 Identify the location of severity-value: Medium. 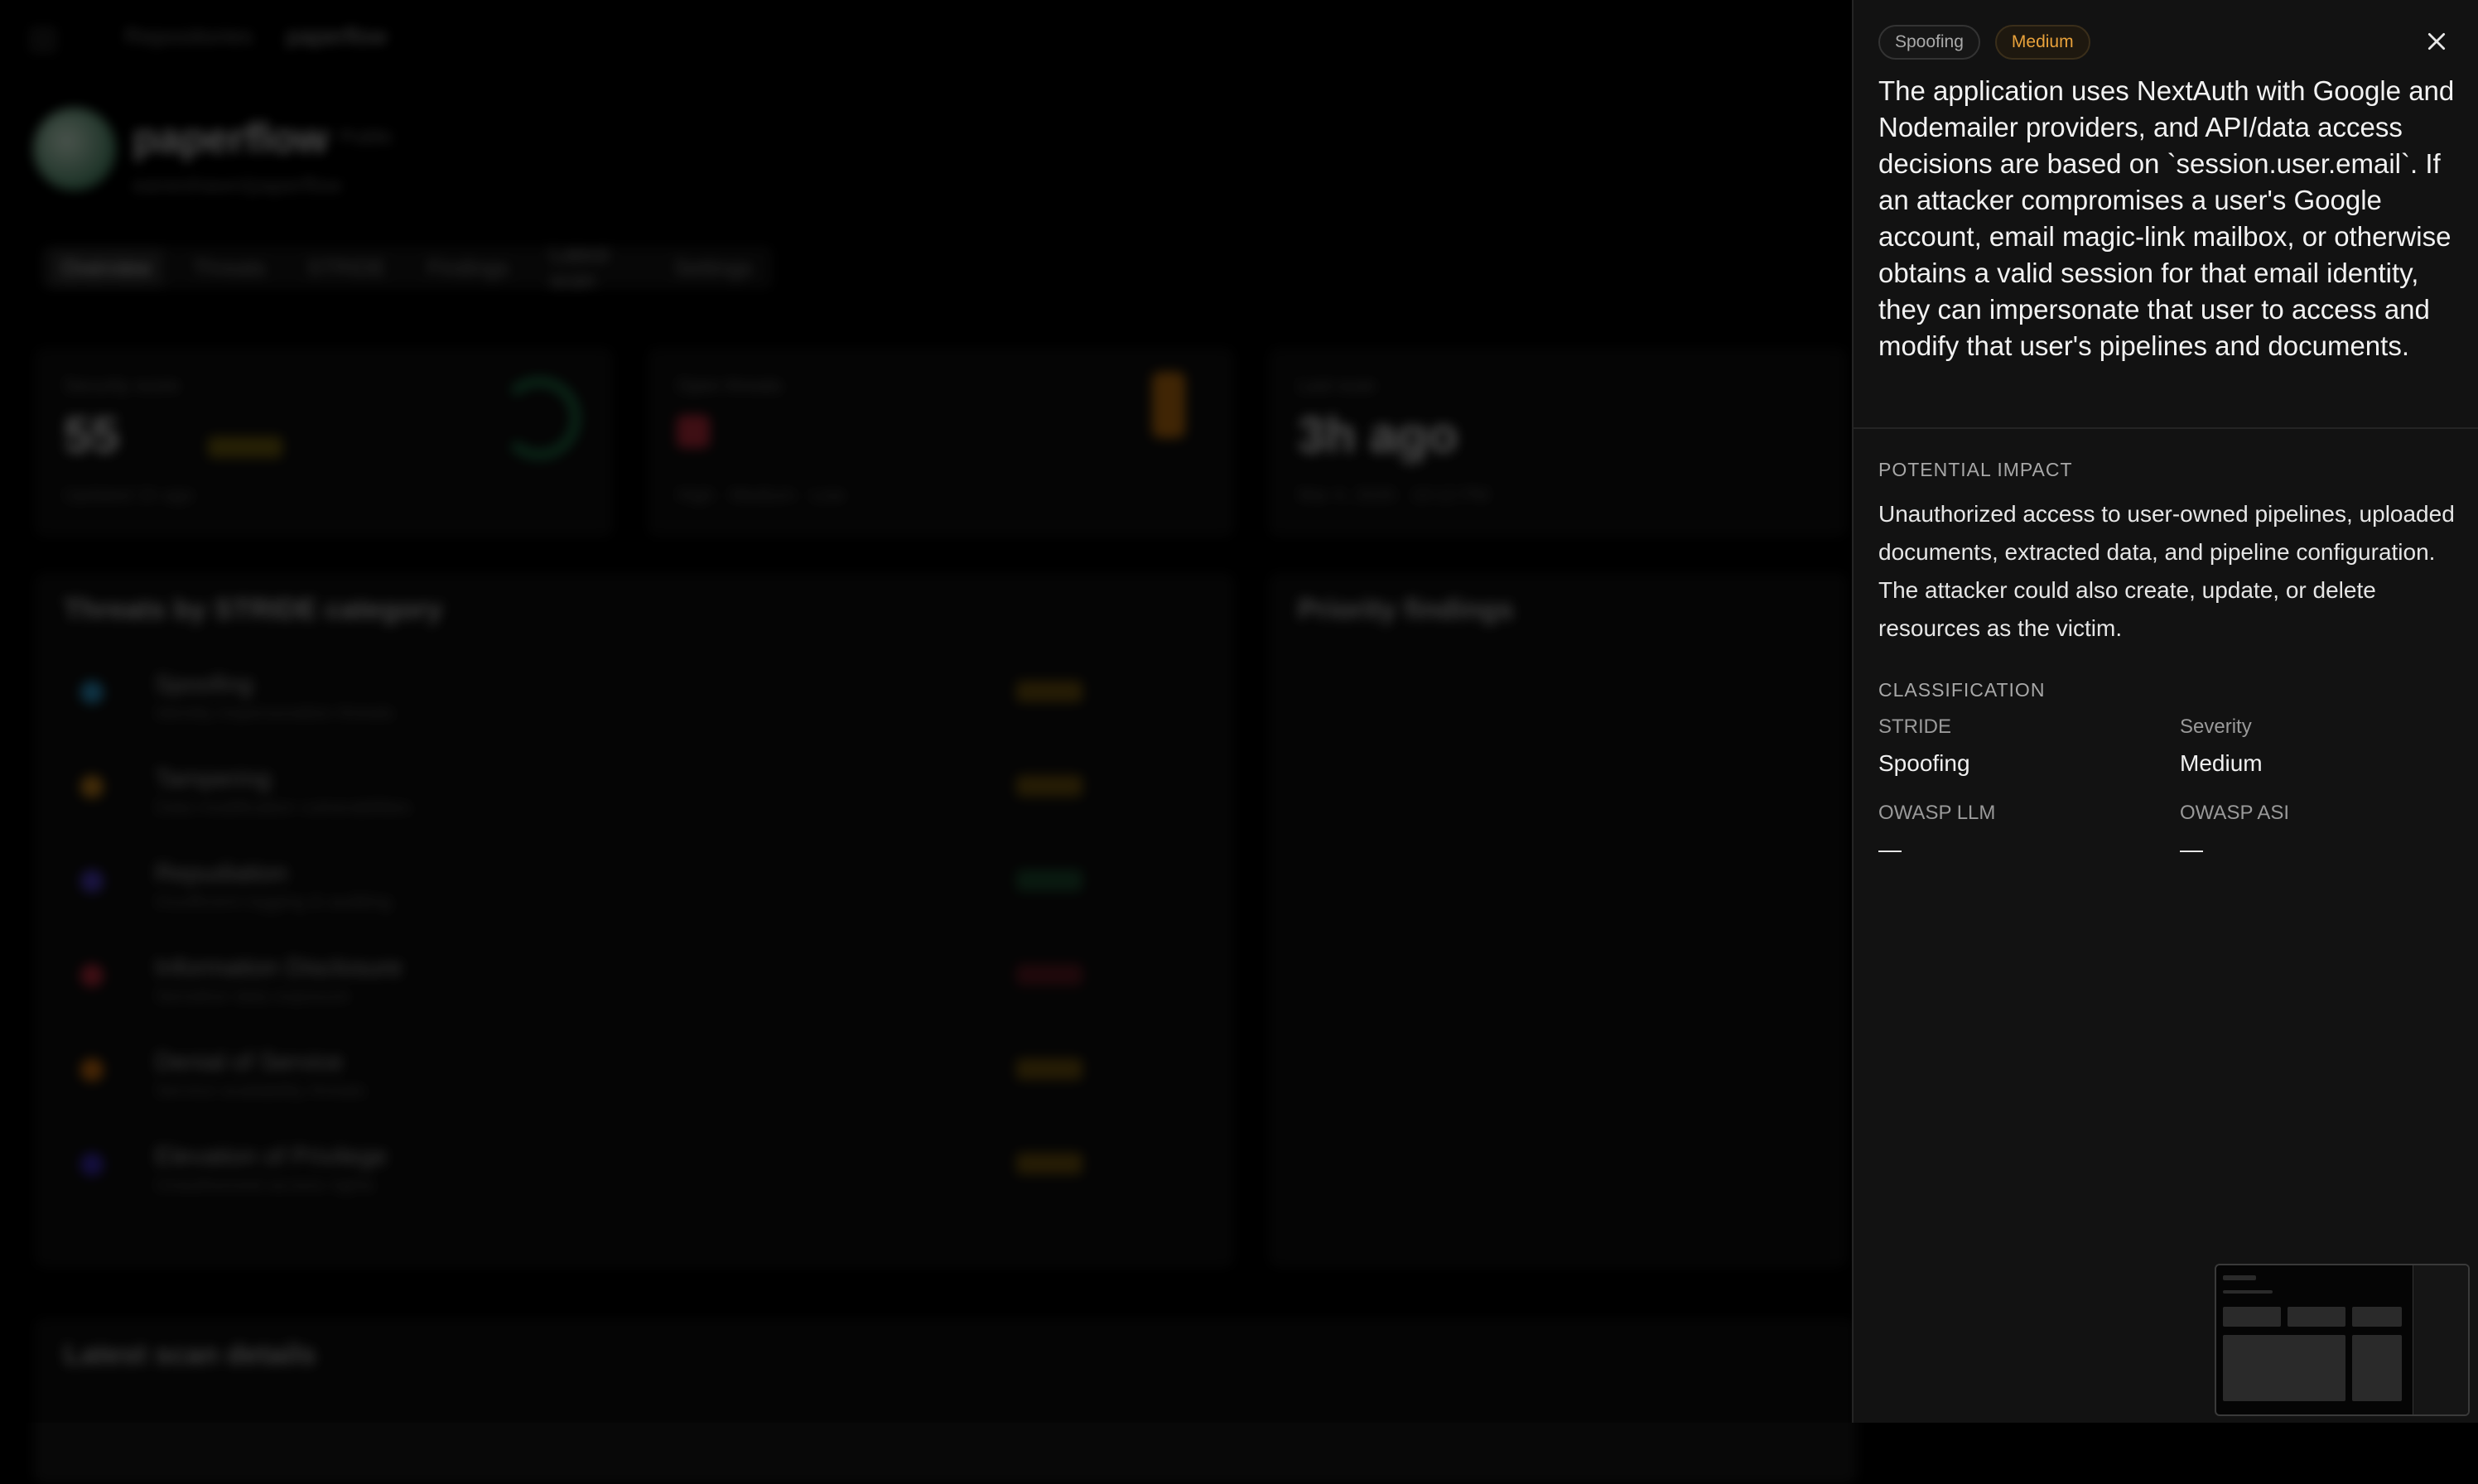
(2221, 763).